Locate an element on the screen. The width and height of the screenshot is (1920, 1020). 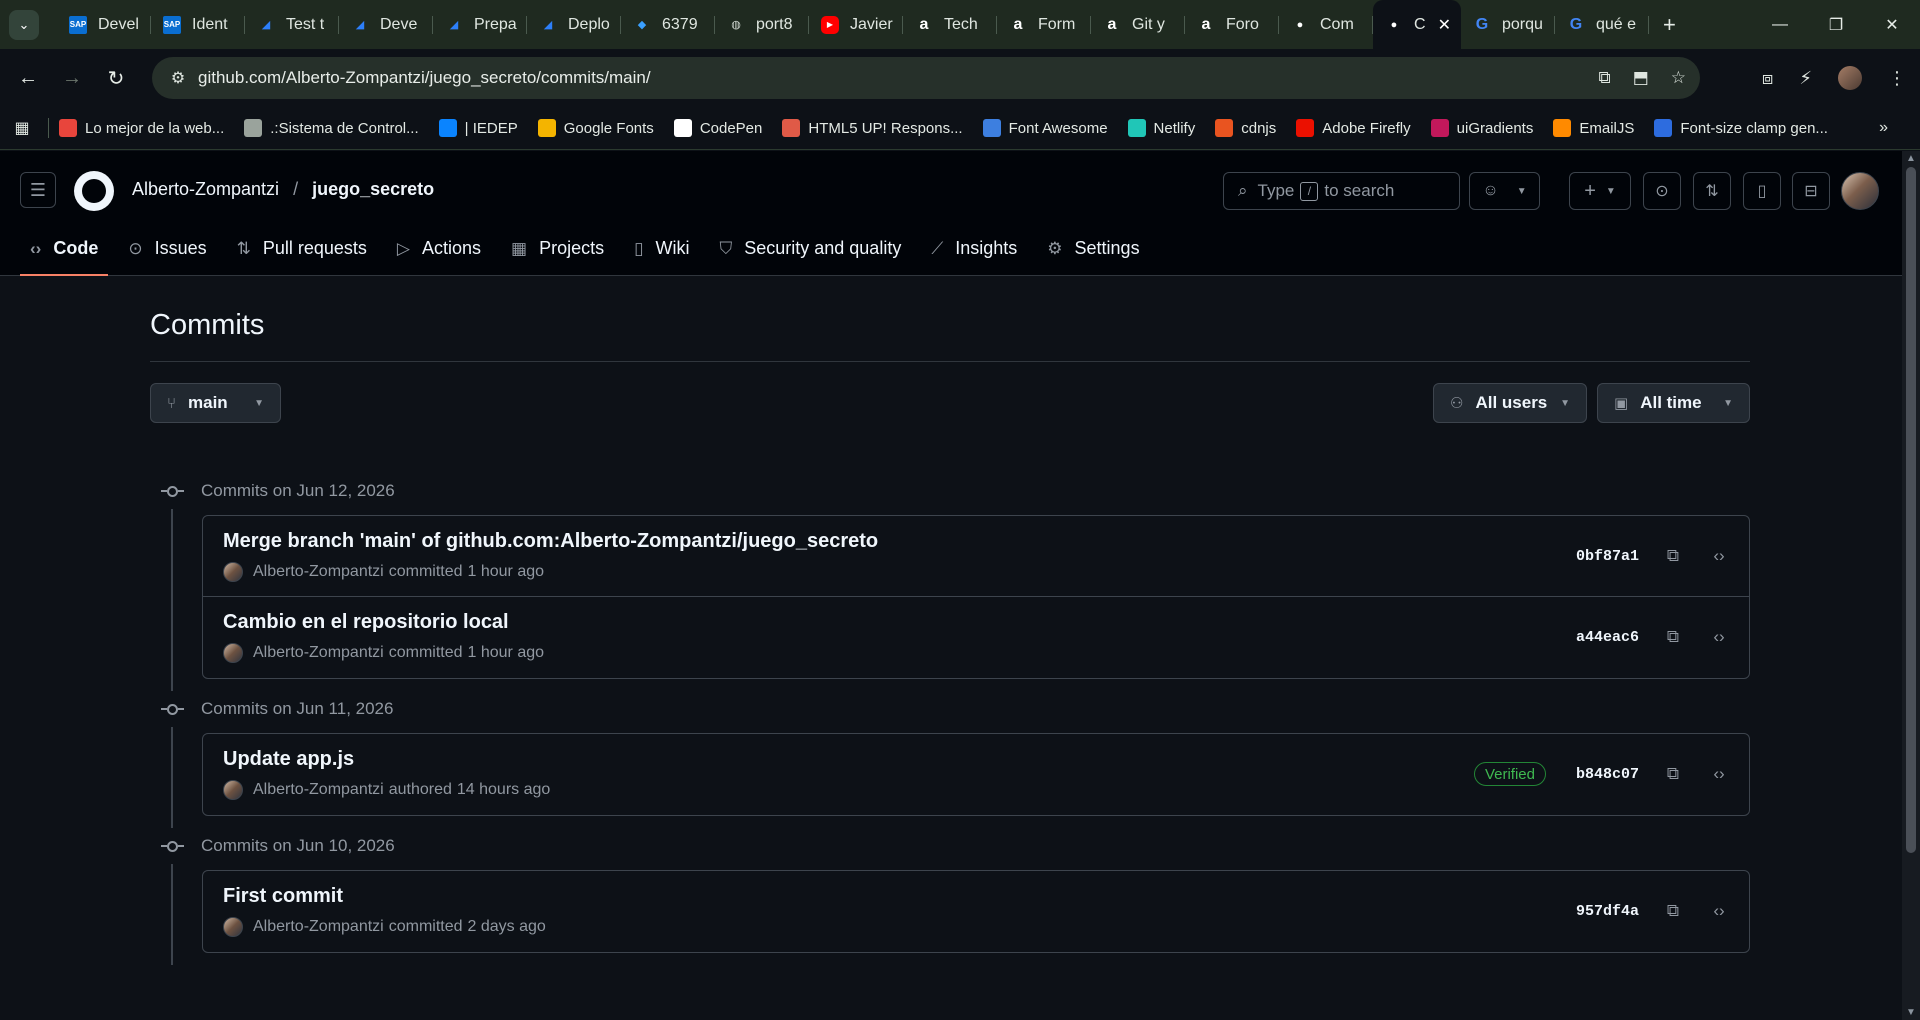
scroll-thumb is located at coordinates (1911, 510).